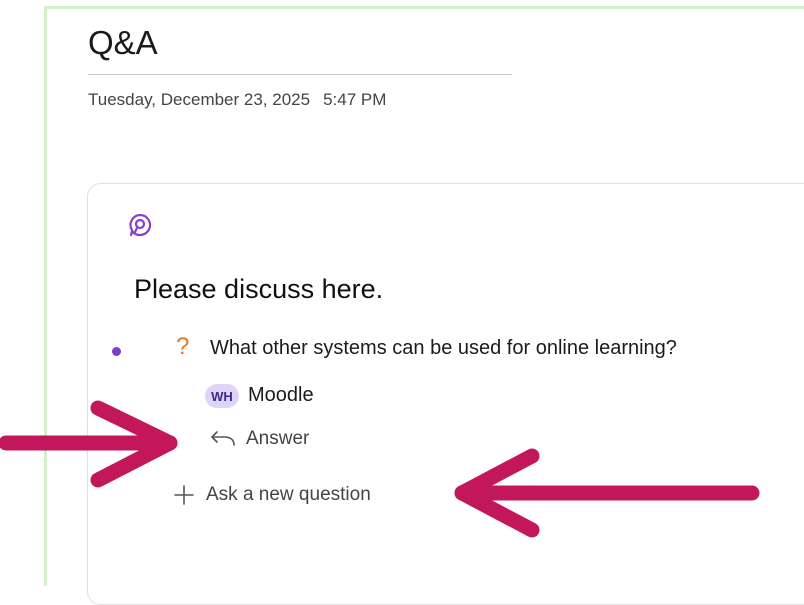 This screenshot has height=605, width=804. I want to click on answer-label: Answer, so click(278, 438).